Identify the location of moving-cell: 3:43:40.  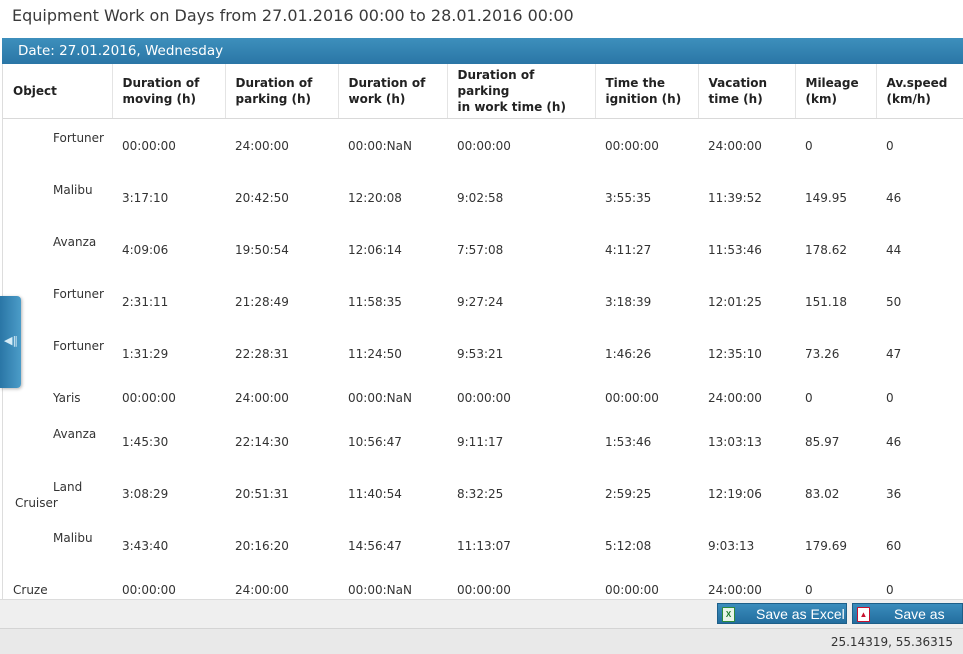
(145, 545).